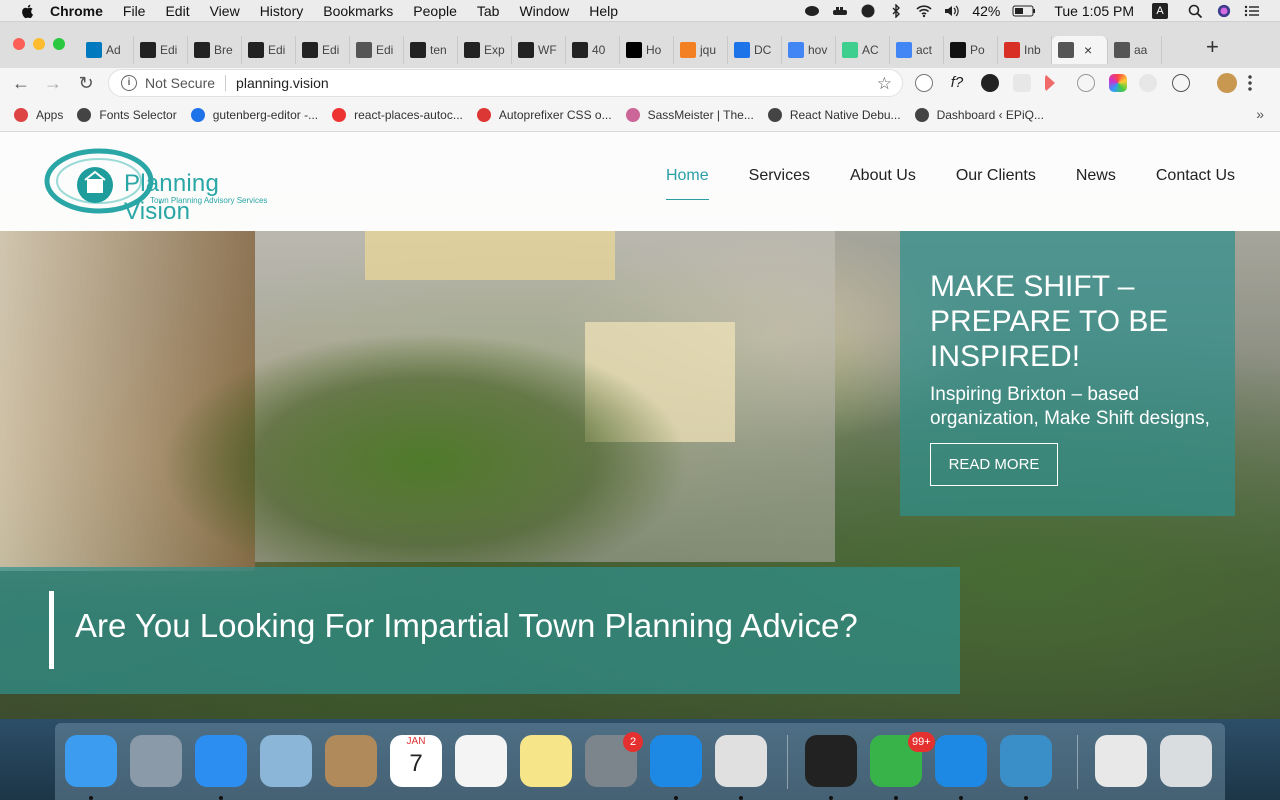  What do you see at coordinates (863, 50) in the screenshot?
I see `browser-tab: AC` at bounding box center [863, 50].